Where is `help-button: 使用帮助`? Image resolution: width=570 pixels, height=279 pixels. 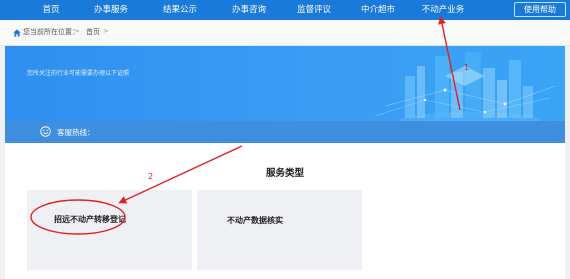 help-button: 使用帮助 is located at coordinates (540, 9).